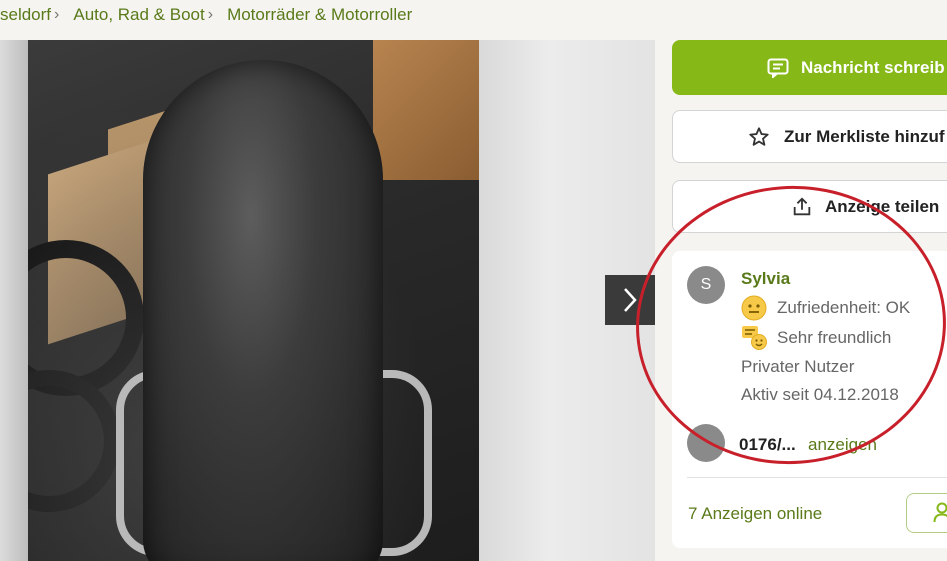 This screenshot has height=561, width=947. What do you see at coordinates (798, 366) in the screenshot?
I see `seller-type: Privater Nutzer` at bounding box center [798, 366].